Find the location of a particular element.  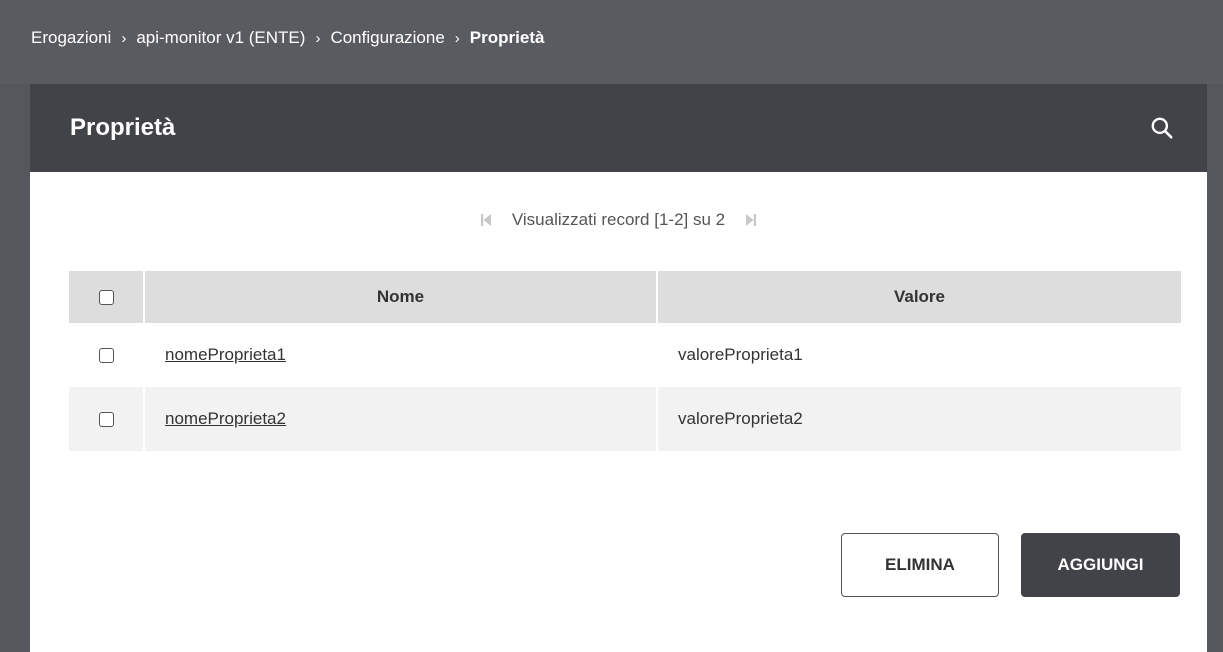

first-page-icon is located at coordinates (486, 220).